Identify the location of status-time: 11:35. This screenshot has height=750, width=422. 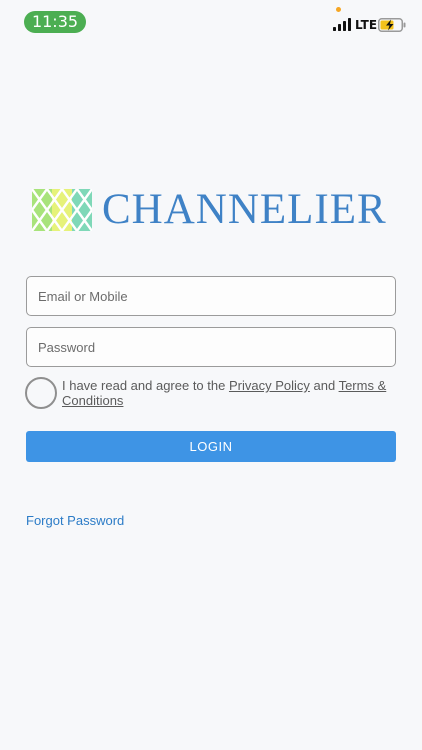
(55, 22).